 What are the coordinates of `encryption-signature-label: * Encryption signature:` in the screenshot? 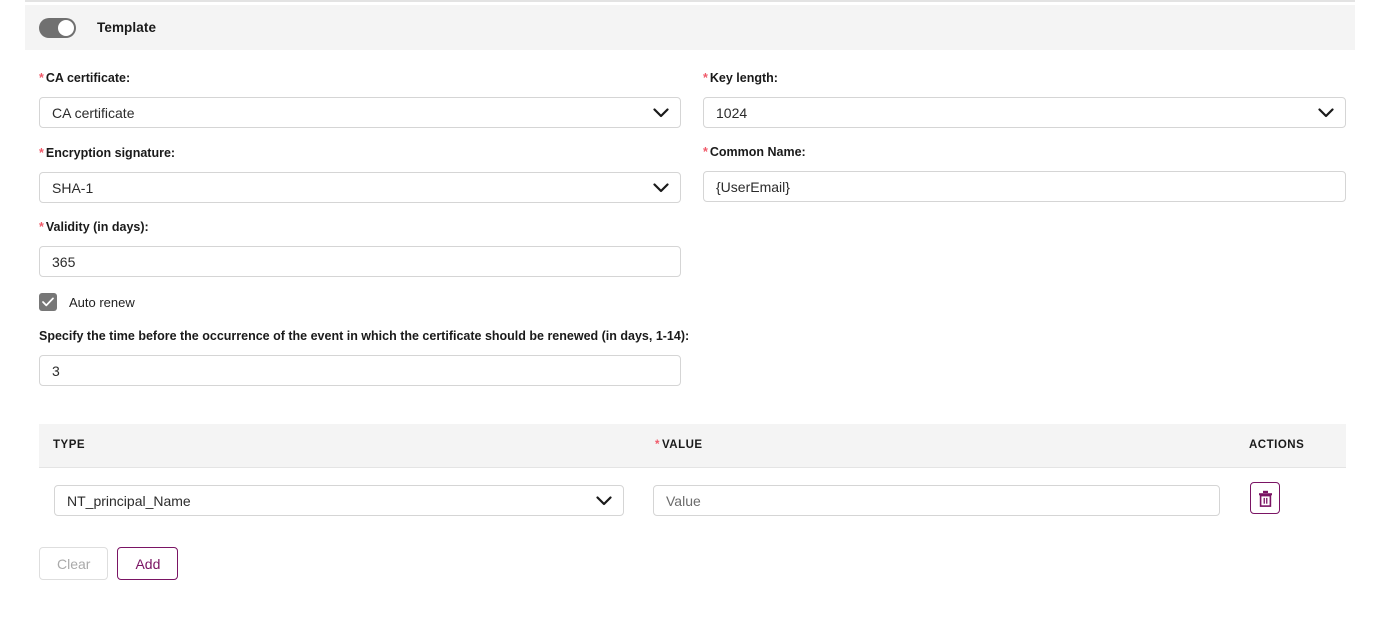 It's located at (107, 153).